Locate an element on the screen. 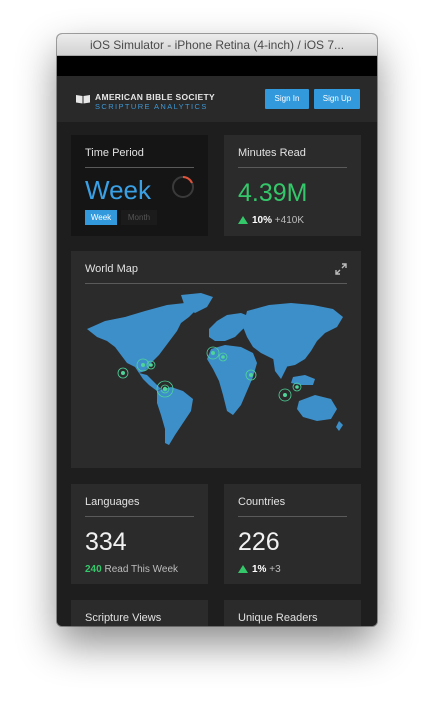  expand-icon is located at coordinates (341, 269).